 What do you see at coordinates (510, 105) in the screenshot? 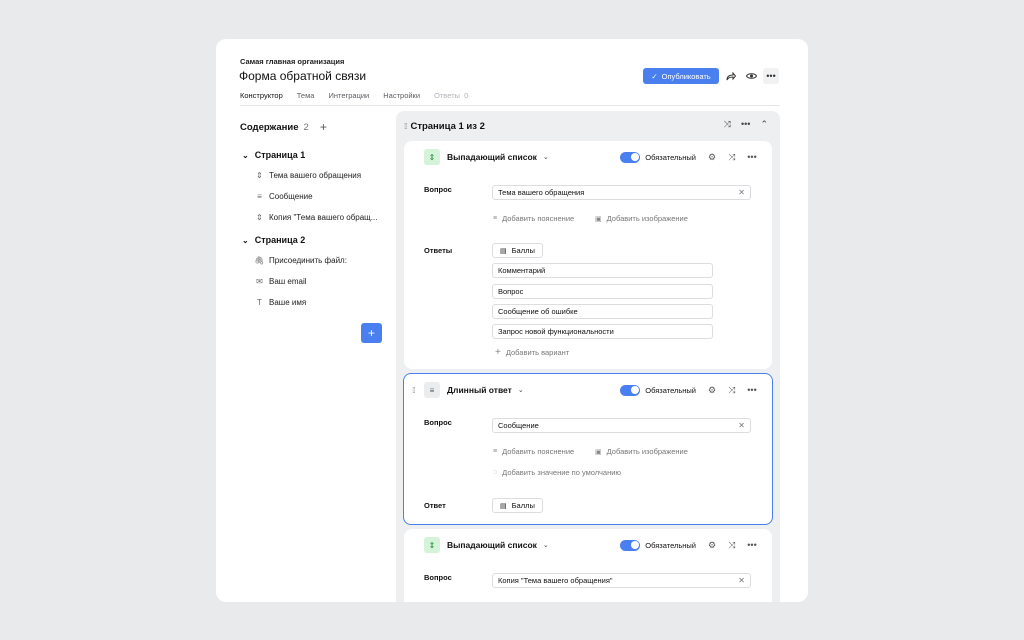
I see `tabs-divider` at bounding box center [510, 105].